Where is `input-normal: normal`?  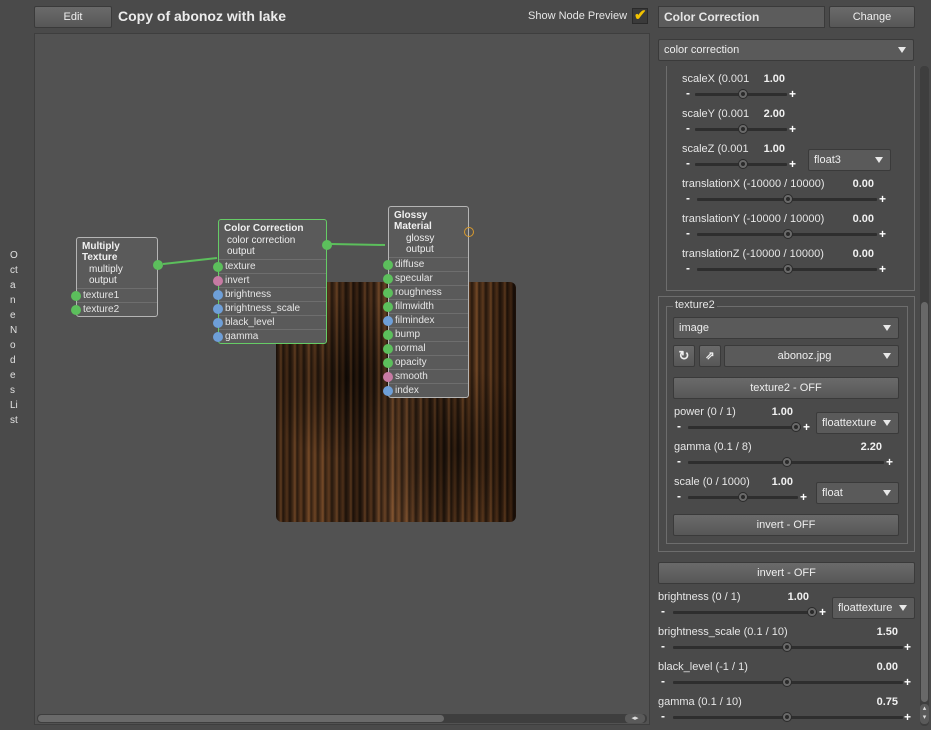 input-normal: normal is located at coordinates (425, 348).